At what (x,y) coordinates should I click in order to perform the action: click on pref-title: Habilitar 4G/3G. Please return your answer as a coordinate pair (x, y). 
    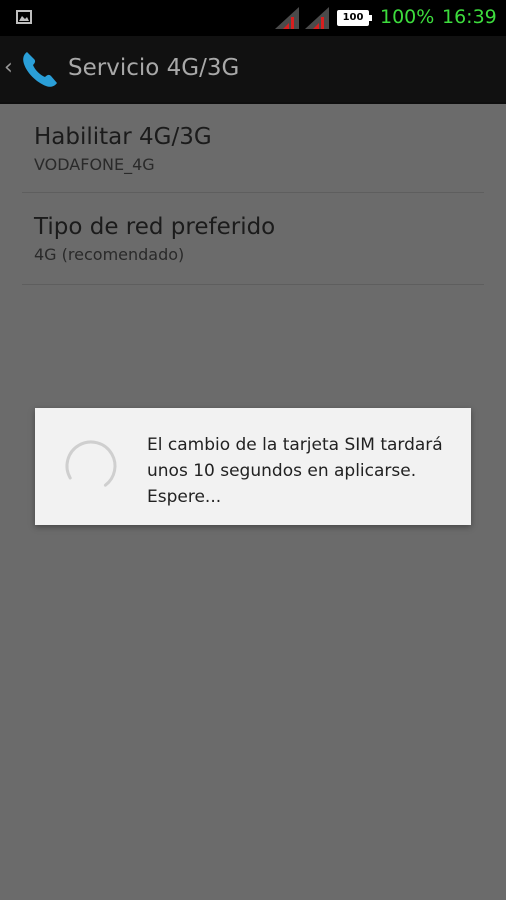
    Looking at the image, I should click on (123, 137).